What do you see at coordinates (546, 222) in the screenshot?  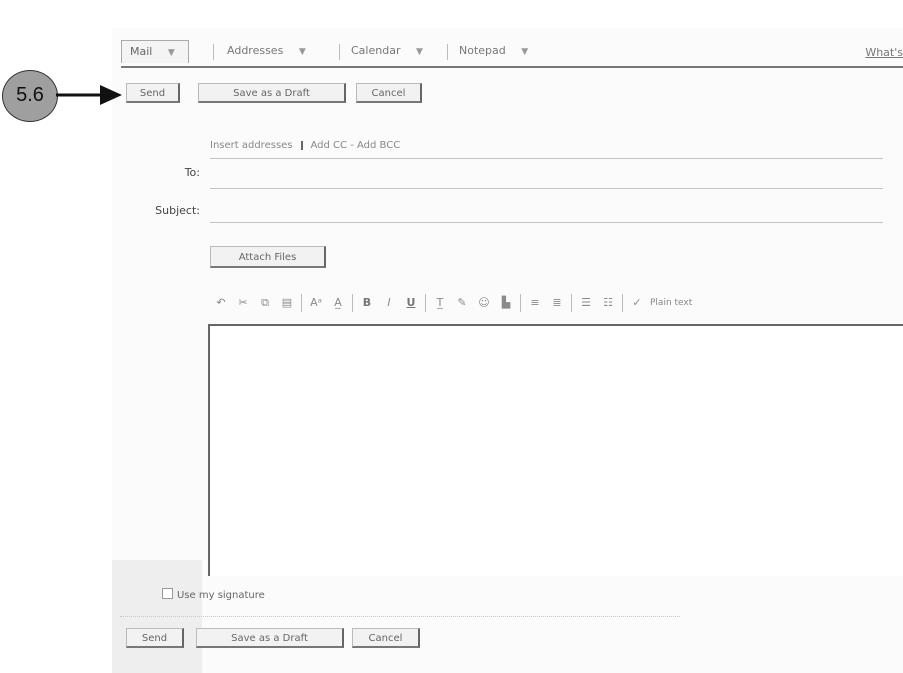 I see `subject-field-bottom-border` at bounding box center [546, 222].